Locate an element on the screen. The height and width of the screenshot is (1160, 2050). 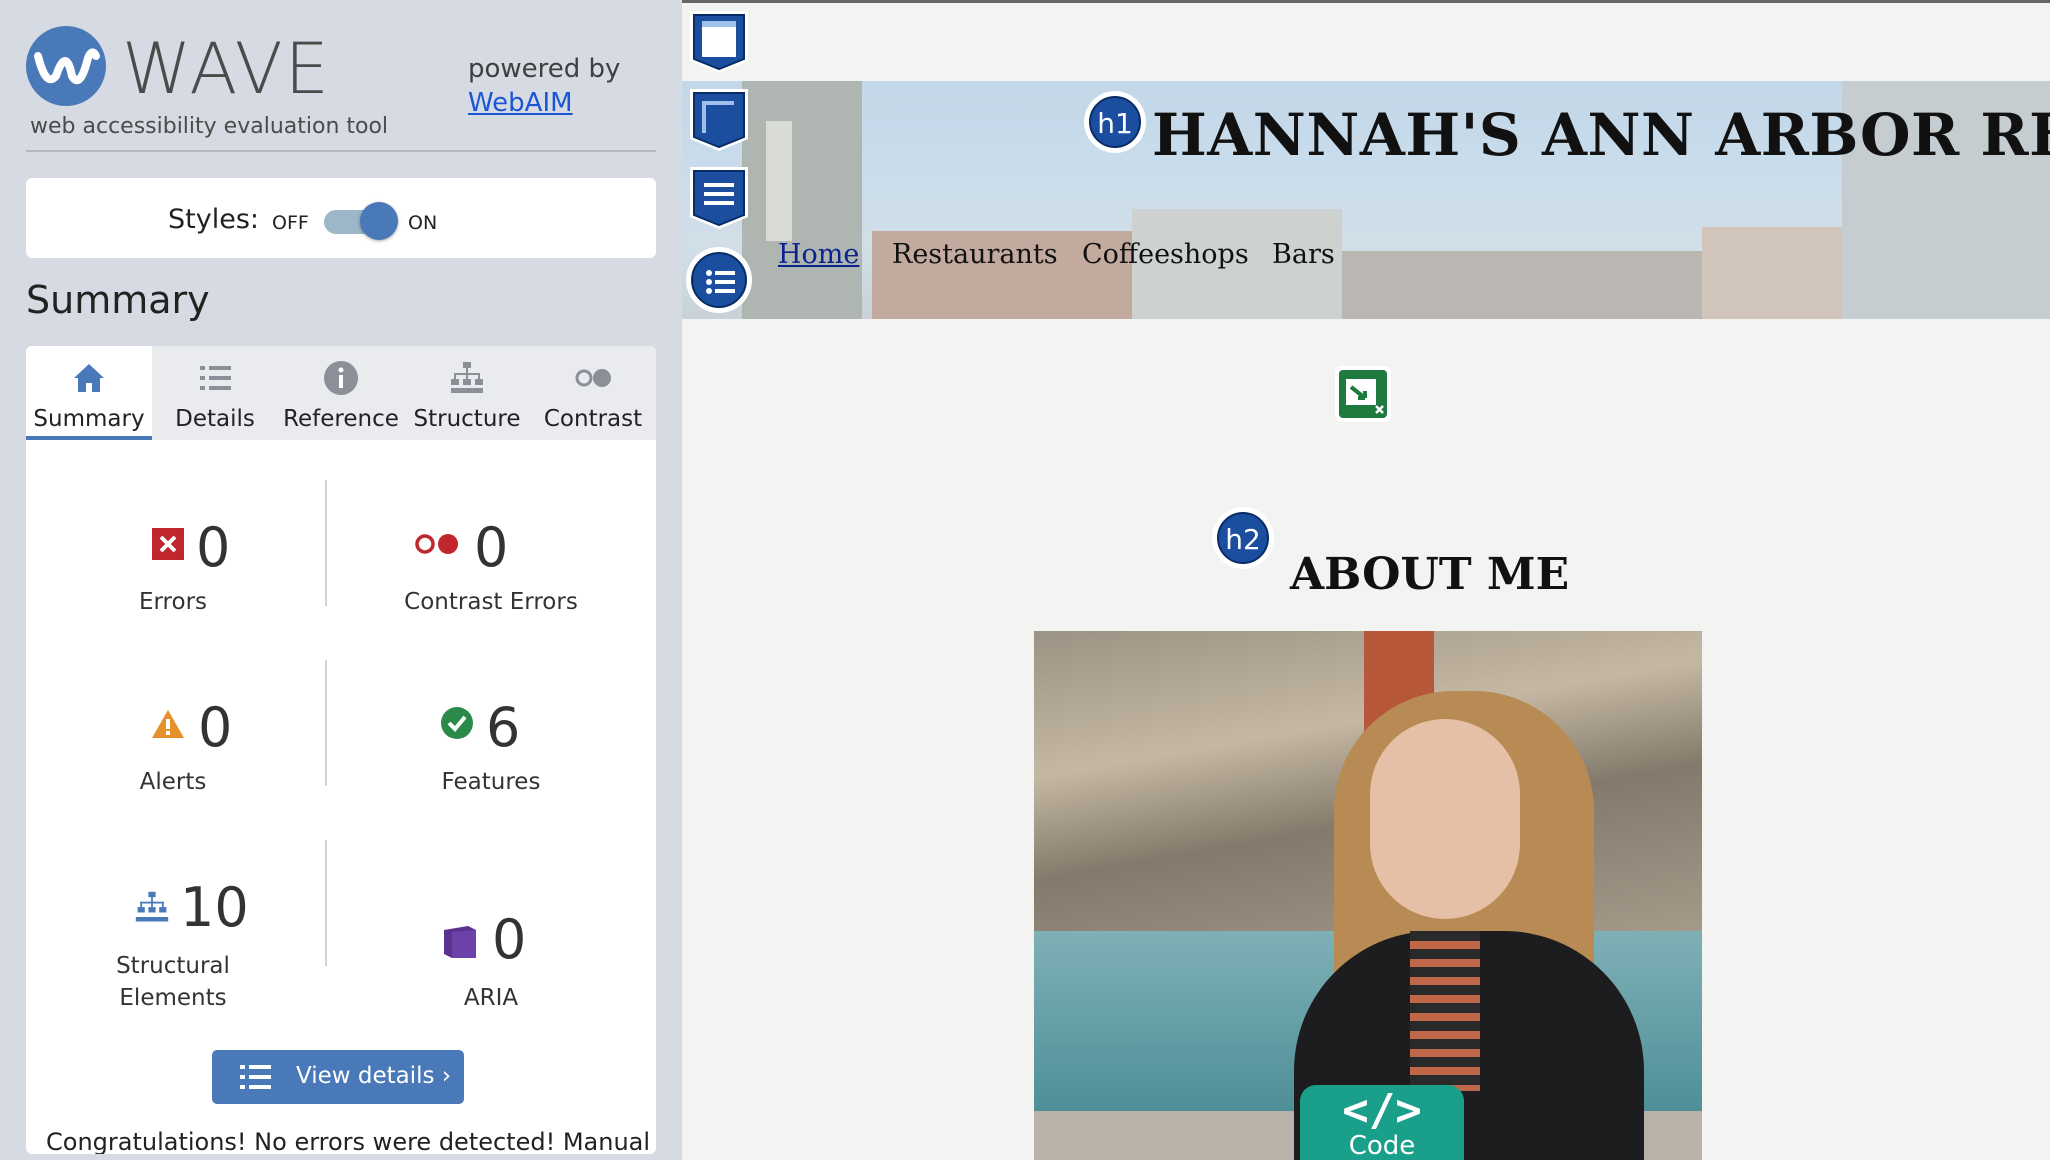
contrast-errors-stat: 0 Contrast Errors is located at coordinates (491, 576).